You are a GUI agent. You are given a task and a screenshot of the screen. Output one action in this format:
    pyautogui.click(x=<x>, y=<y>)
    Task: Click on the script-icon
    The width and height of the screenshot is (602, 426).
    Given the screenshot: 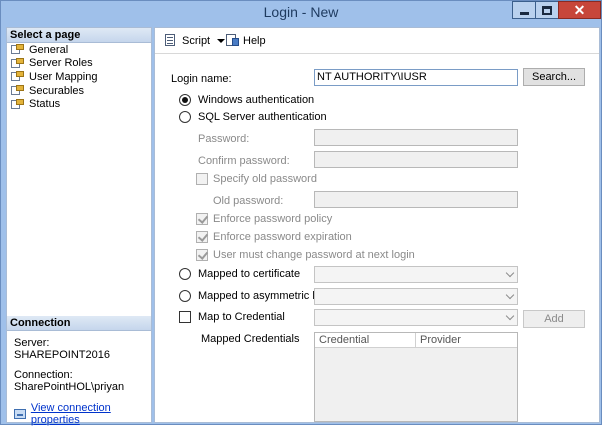 What is the action you would take?
    pyautogui.click(x=171, y=40)
    